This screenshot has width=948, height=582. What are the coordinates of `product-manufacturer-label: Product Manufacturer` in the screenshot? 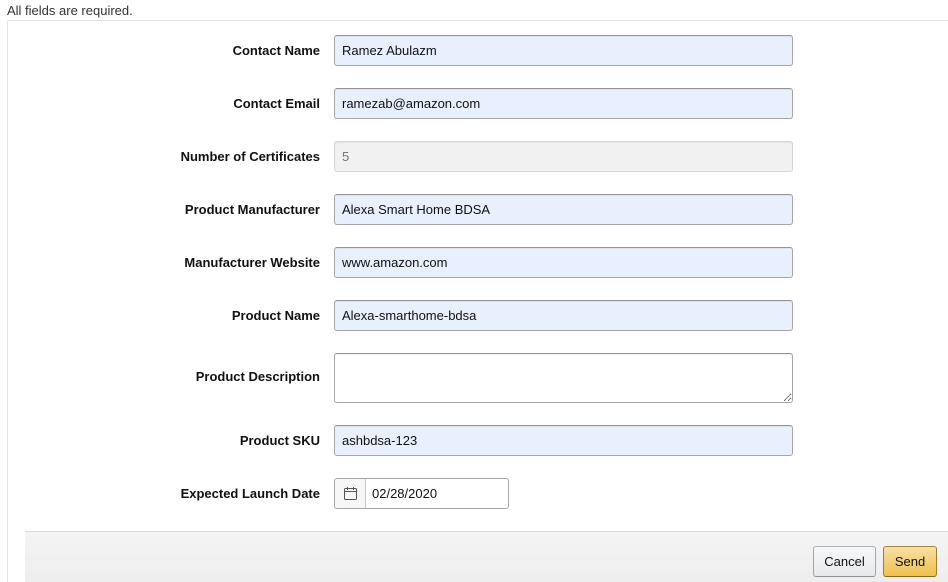 It's located at (252, 209).